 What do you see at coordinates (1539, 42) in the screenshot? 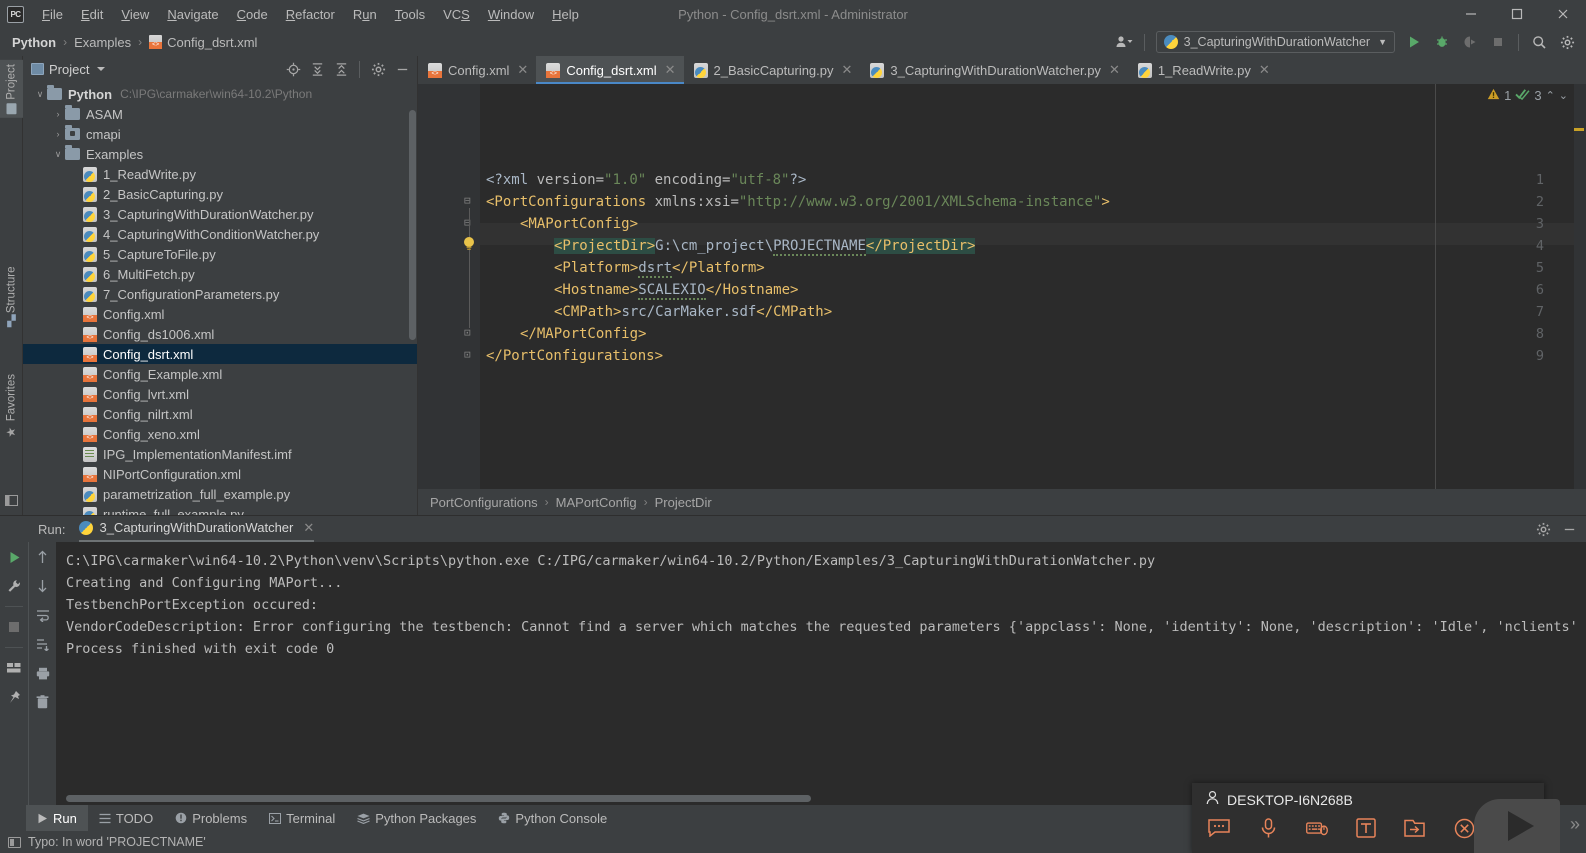
I see `search-everywhere-icon` at bounding box center [1539, 42].